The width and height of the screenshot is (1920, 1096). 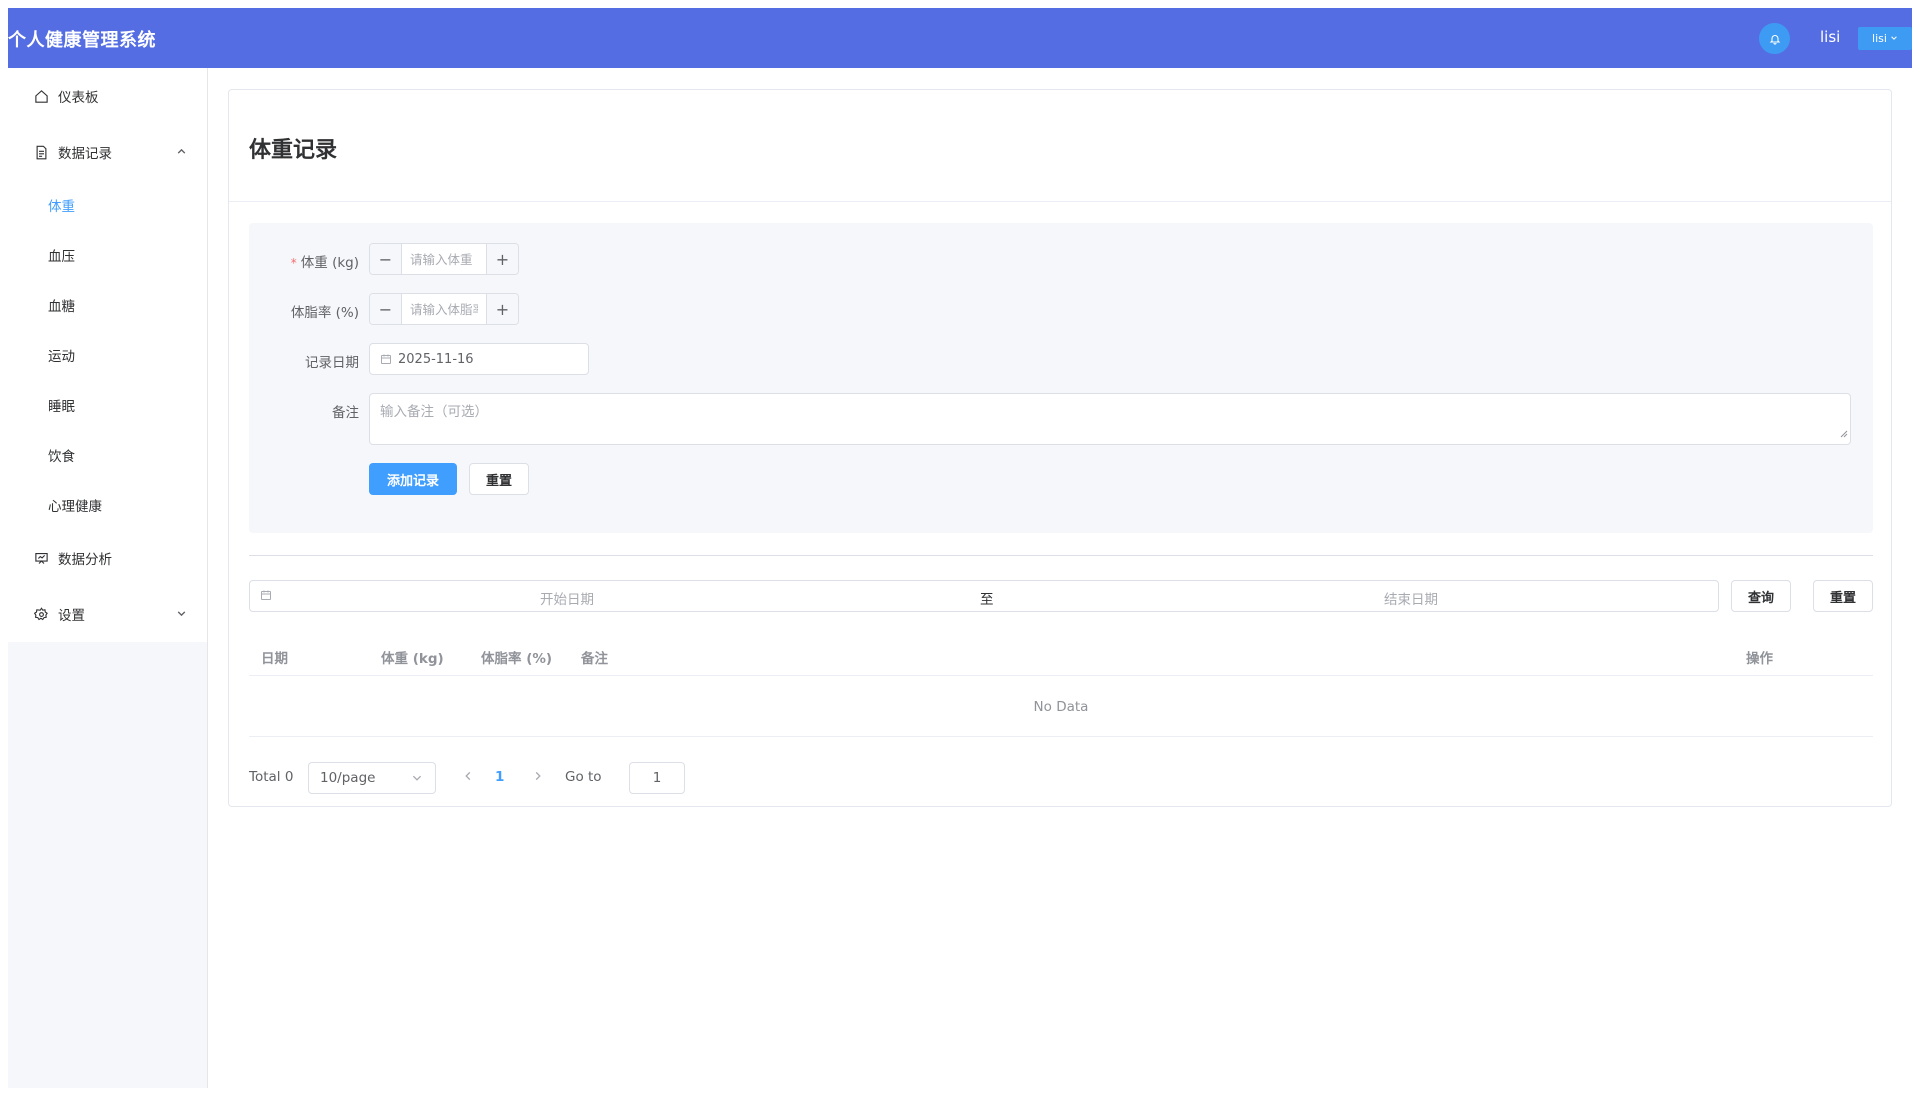 What do you see at coordinates (107, 405) in the screenshot?
I see `sidebar-subitem-sleep: 睡眠` at bounding box center [107, 405].